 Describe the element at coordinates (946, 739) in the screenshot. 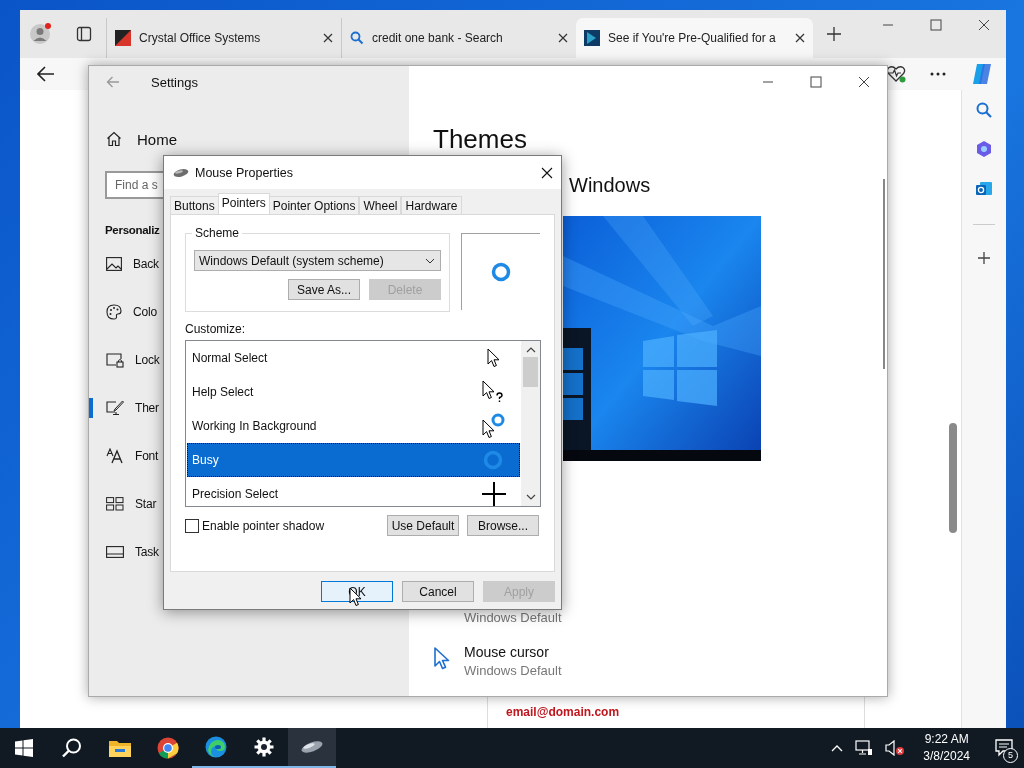

I see `time-text: 9:22 AM` at that location.